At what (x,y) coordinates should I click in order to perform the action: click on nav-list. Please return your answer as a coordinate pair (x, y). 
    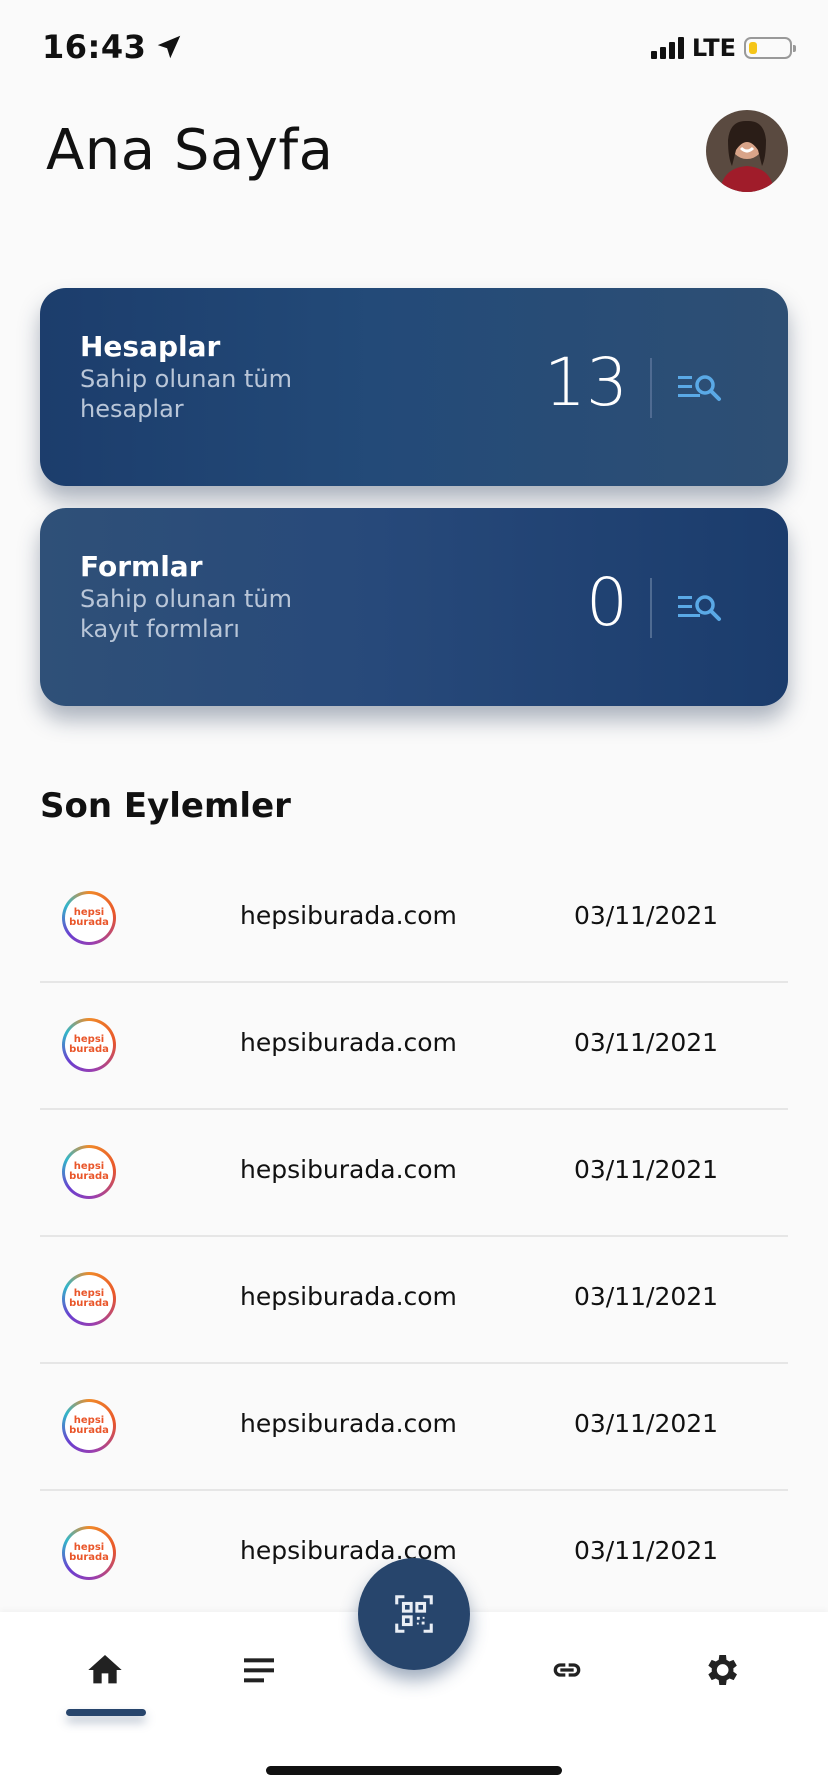
    Looking at the image, I should click on (259, 1670).